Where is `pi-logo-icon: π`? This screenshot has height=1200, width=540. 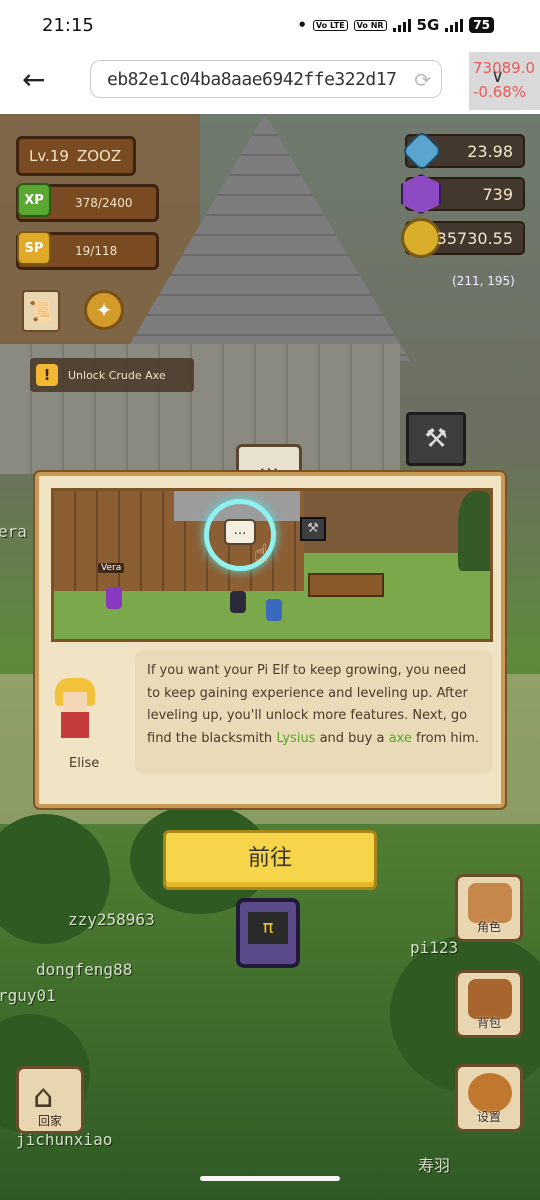 pi-logo-icon: π is located at coordinates (268, 928).